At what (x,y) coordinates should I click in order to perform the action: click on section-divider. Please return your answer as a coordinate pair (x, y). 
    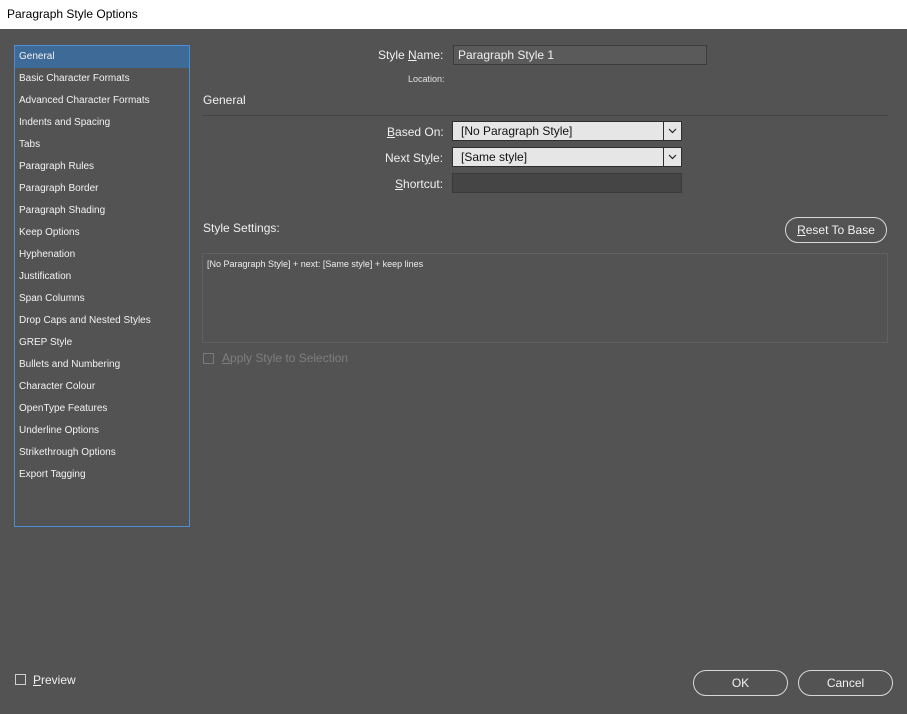
    Looking at the image, I should click on (545, 115).